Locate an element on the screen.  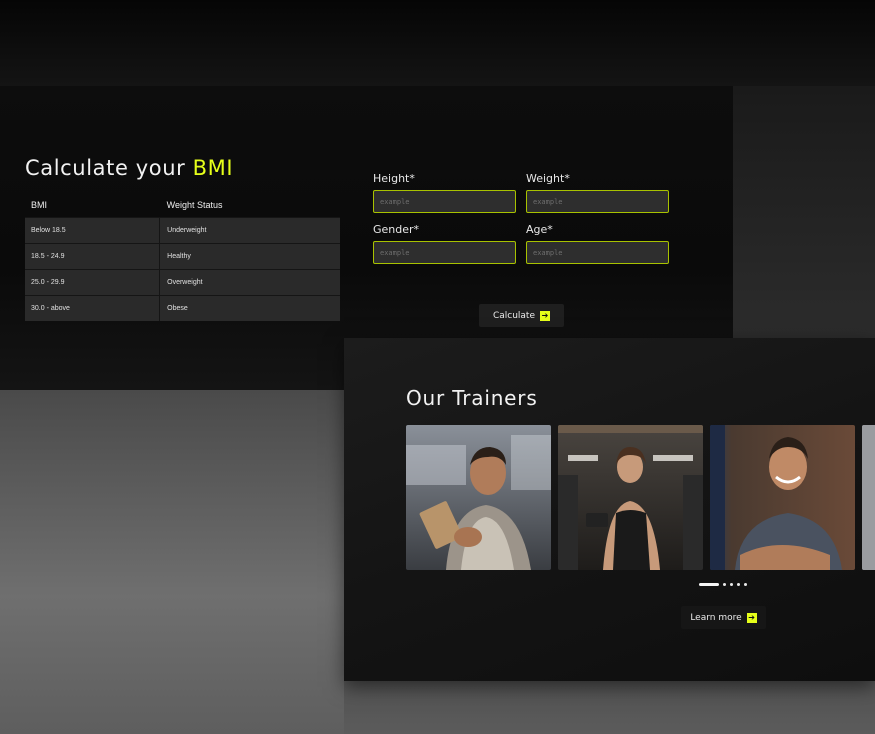
table-row: 25.0 - 29.9 Overweight is located at coordinates (182, 282).